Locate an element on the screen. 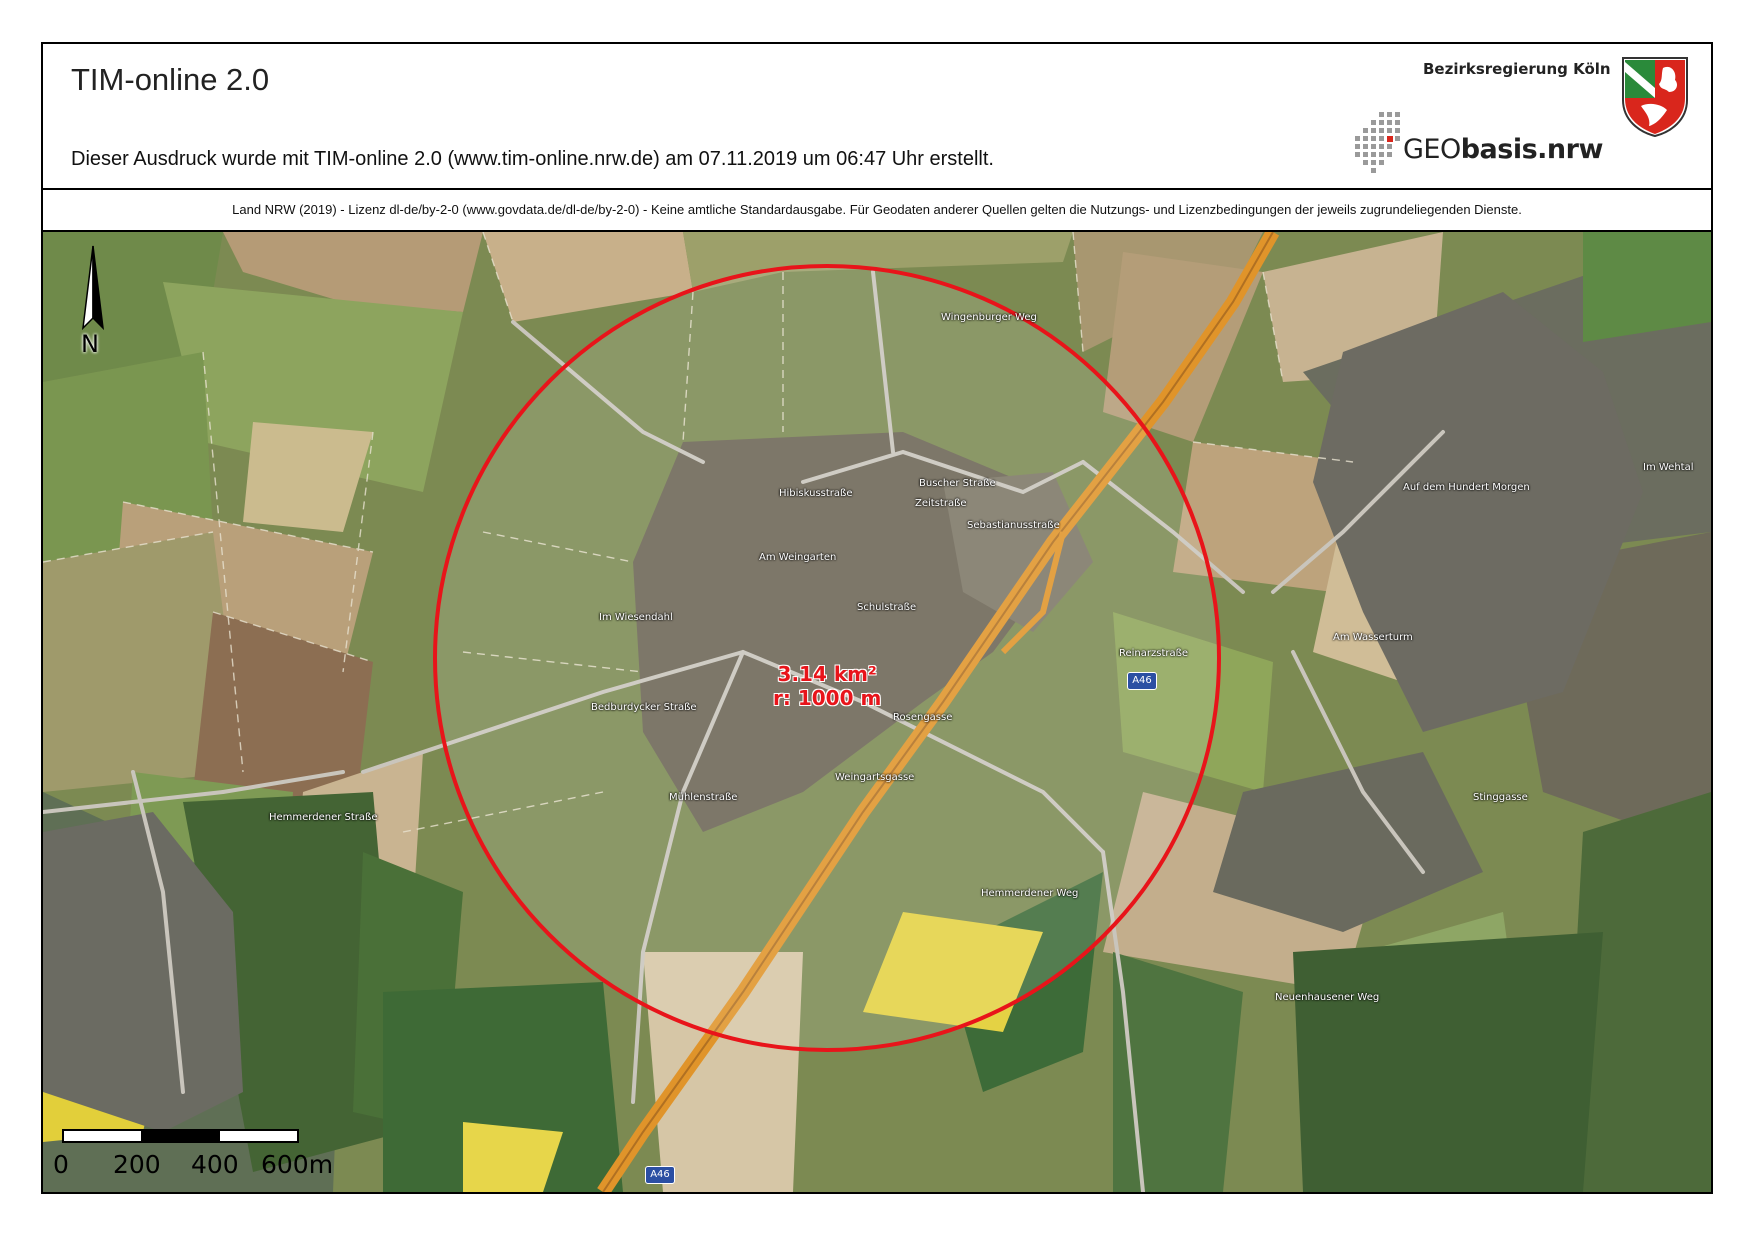 This screenshot has height=1240, width=1754. street-label: Im Wehtal is located at coordinates (1668, 467).